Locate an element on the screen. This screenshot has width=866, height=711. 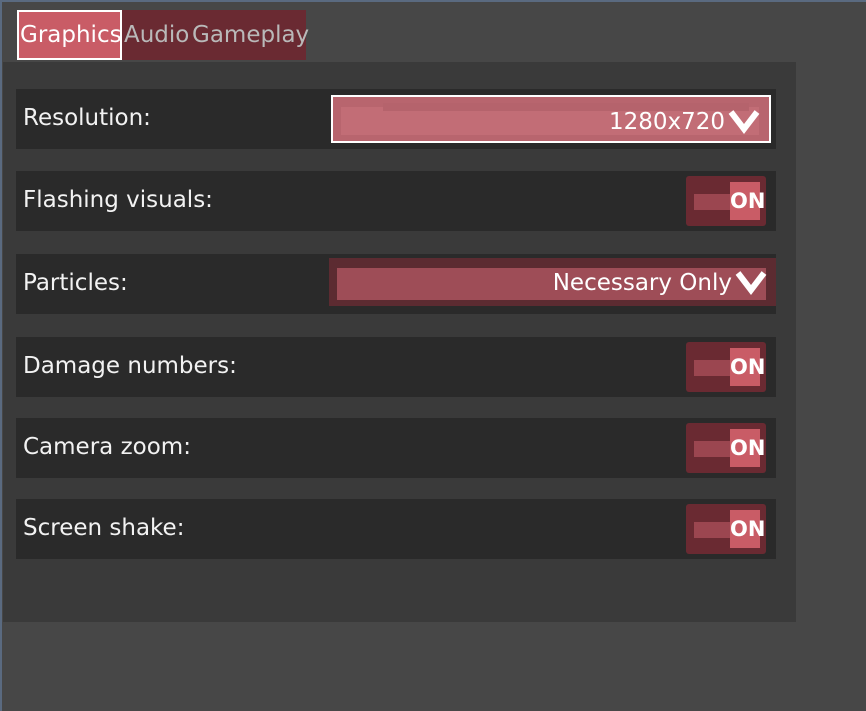
setting-row-damage-numbers: Damage numbers: ON is located at coordinates (396, 367).